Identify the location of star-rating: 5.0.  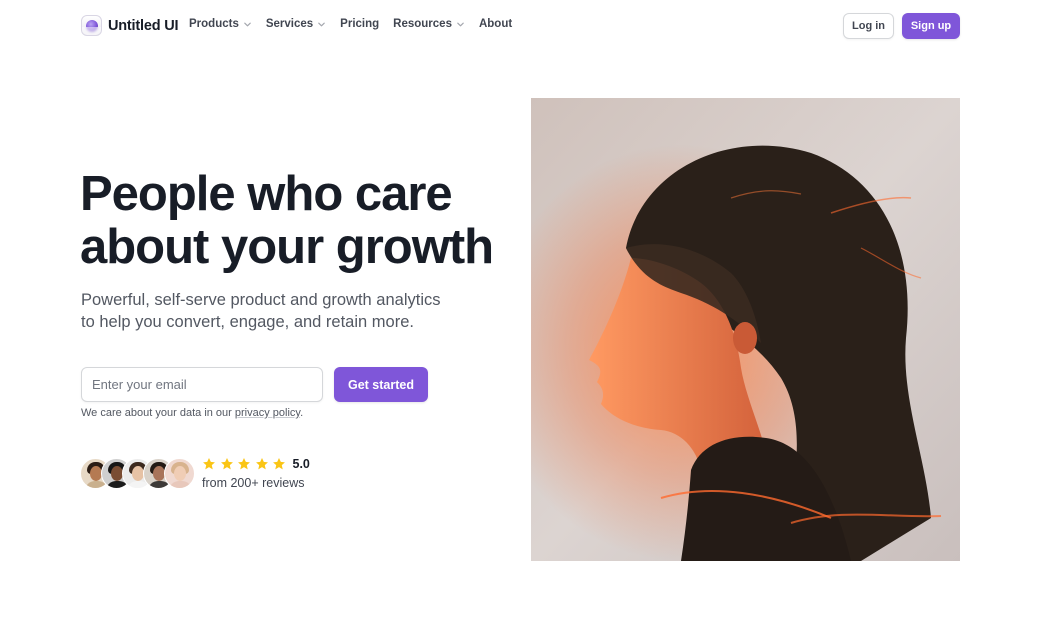
(256, 464).